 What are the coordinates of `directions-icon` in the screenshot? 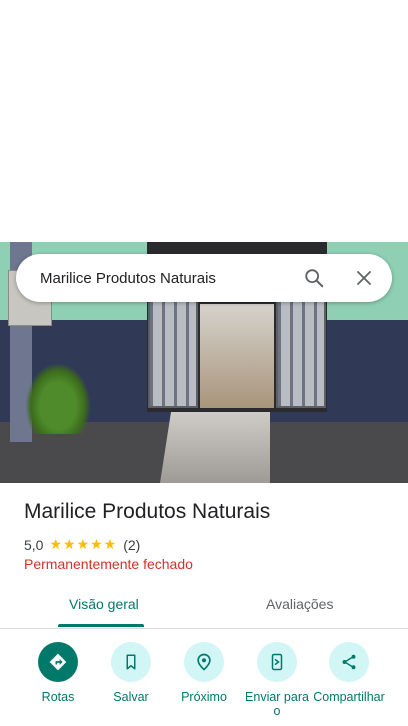 It's located at (58, 662).